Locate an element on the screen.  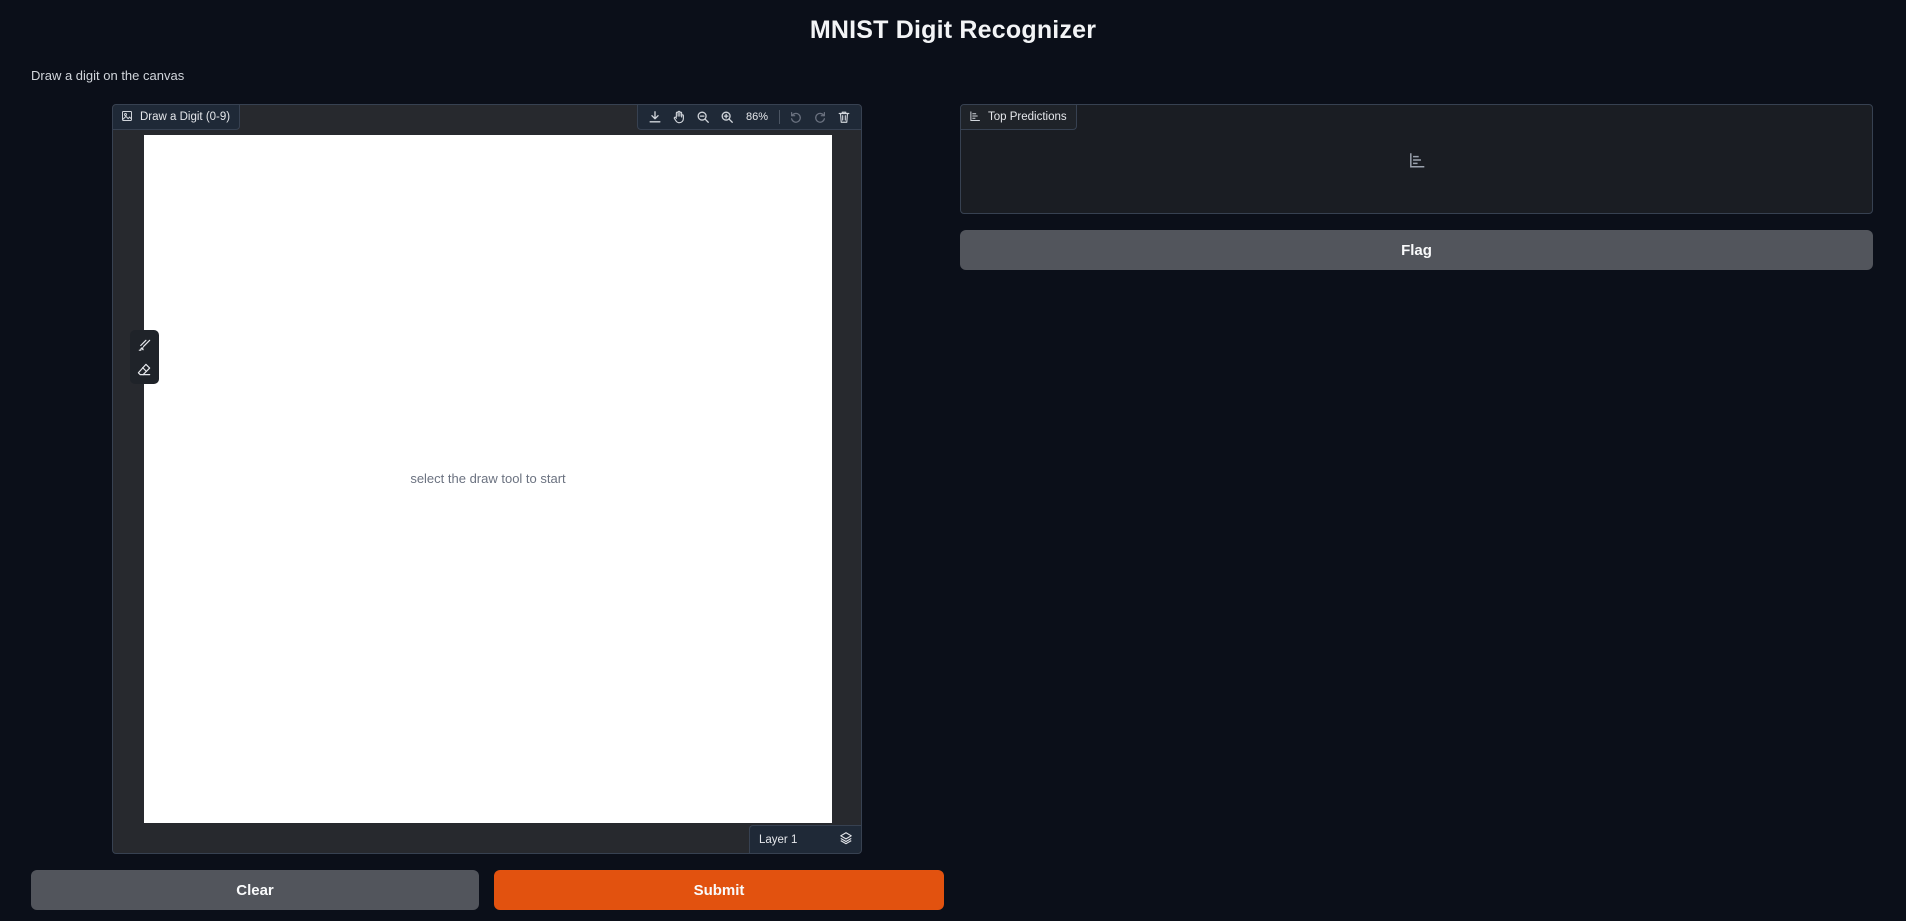
canvas-hint: select the draw tool to start is located at coordinates (488, 478).